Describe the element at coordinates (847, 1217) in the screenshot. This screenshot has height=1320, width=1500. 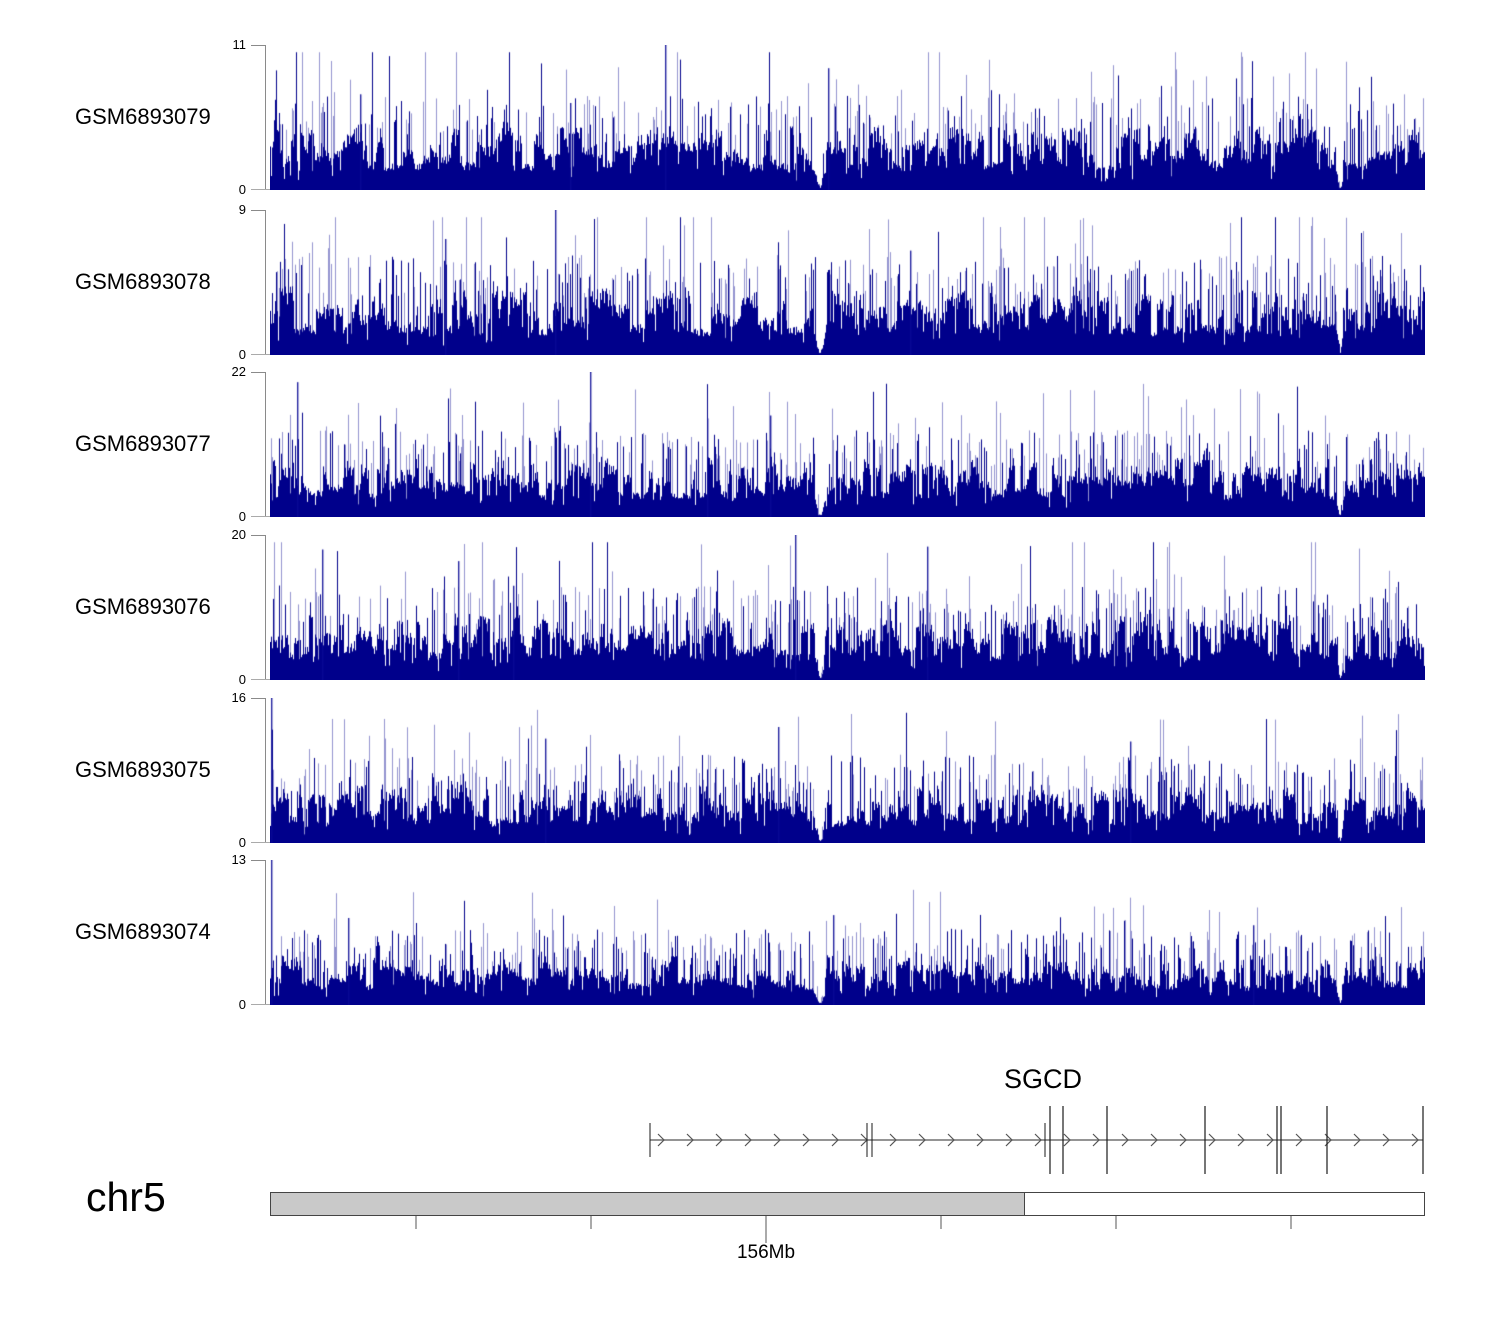
I see `chromosome-ideogram` at that location.